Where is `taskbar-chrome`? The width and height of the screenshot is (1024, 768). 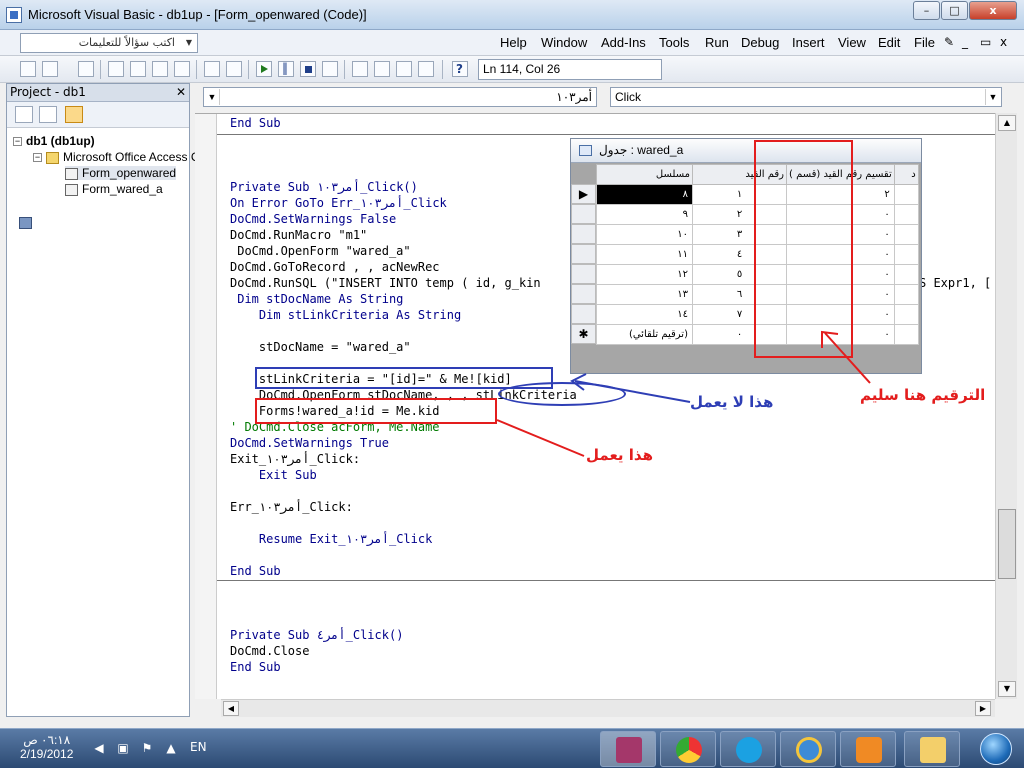
taskbar-chrome is located at coordinates (688, 749).